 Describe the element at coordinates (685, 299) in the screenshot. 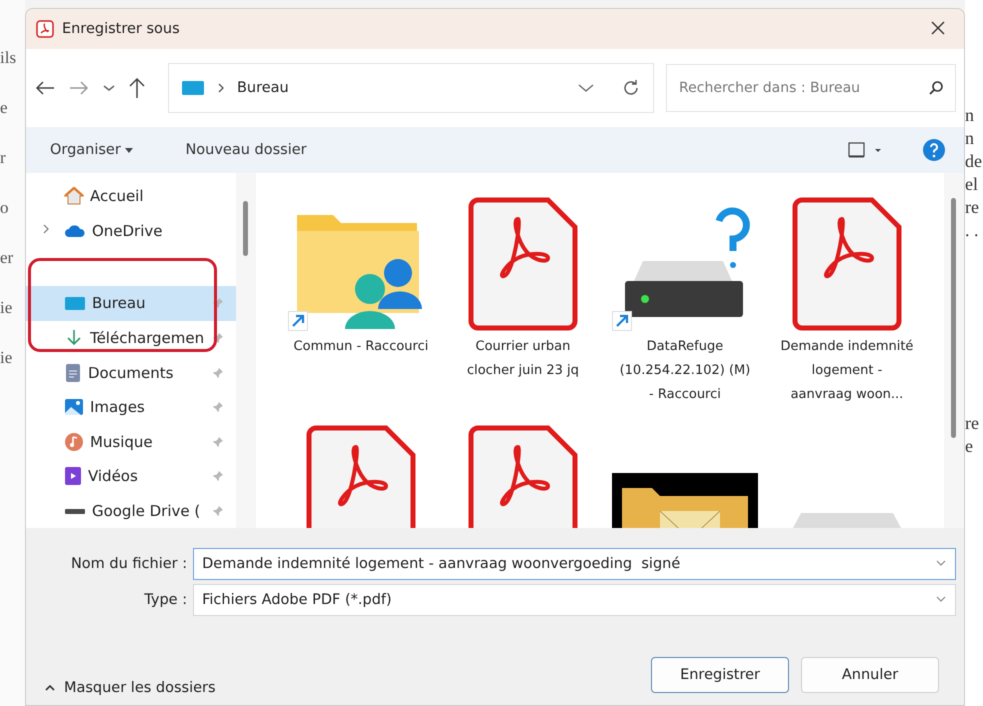

I see `file-item: DataRefuge (10.254.22.102) (M) - Raccourci` at that location.